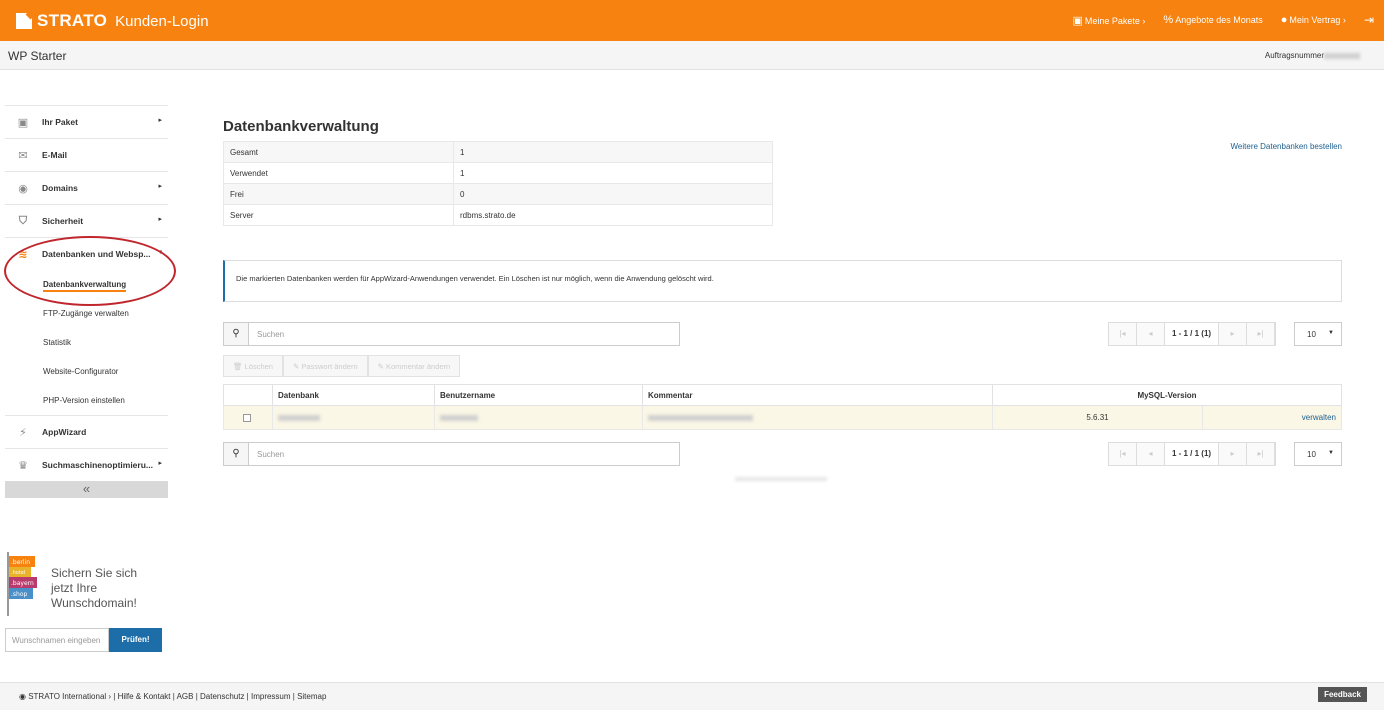 This screenshot has width=1384, height=710. What do you see at coordinates (60, 122) in the screenshot?
I see `sidebar-item-label: Ihr Paket` at bounding box center [60, 122].